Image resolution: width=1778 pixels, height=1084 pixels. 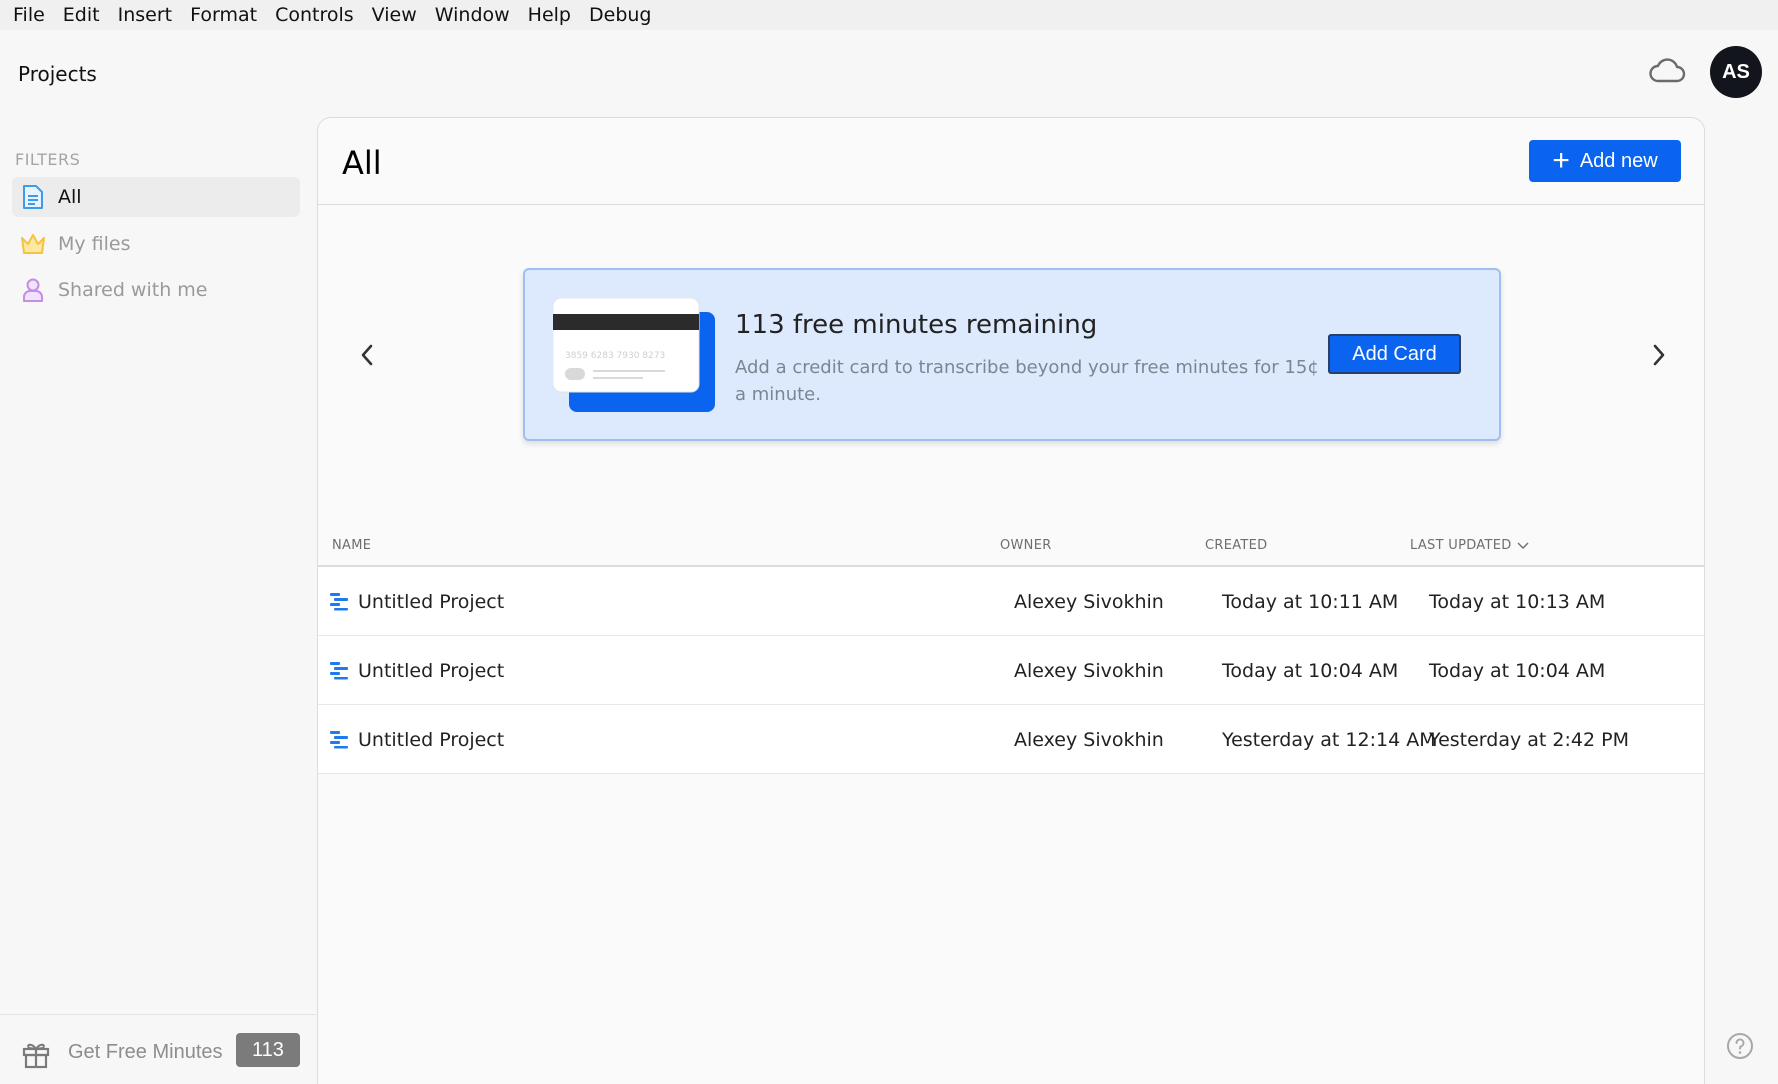 I want to click on plus-icon: +, so click(x=1561, y=160).